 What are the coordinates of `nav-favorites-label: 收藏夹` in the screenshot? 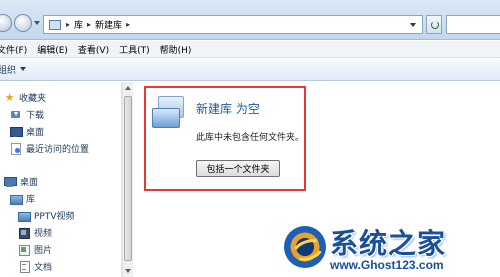 It's located at (33, 99).